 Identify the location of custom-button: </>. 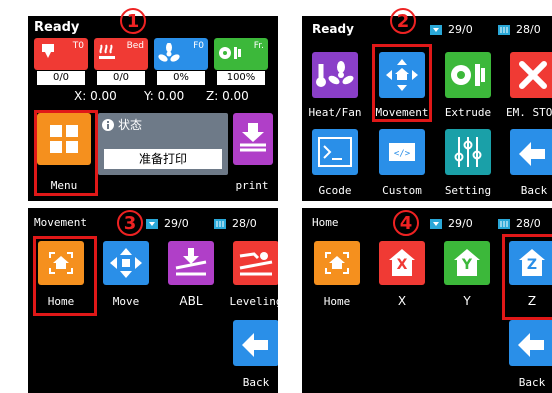
(402, 152).